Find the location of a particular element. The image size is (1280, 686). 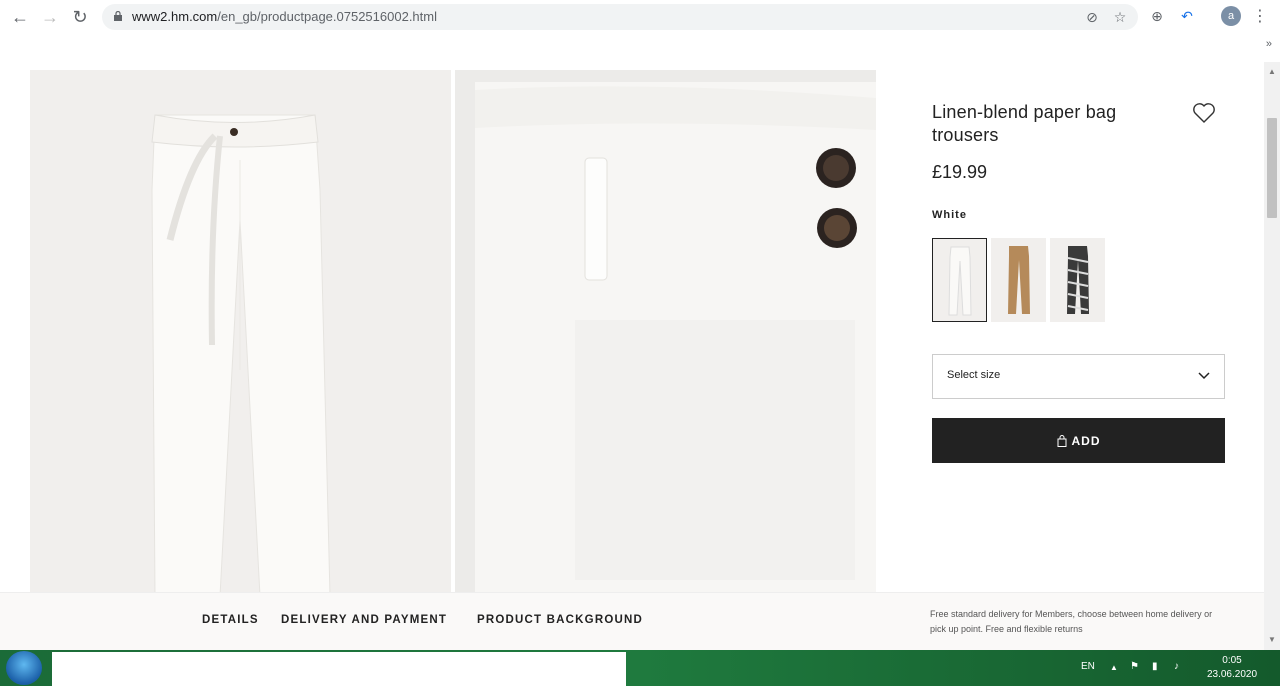

size-select-label: Select size is located at coordinates (974, 375).